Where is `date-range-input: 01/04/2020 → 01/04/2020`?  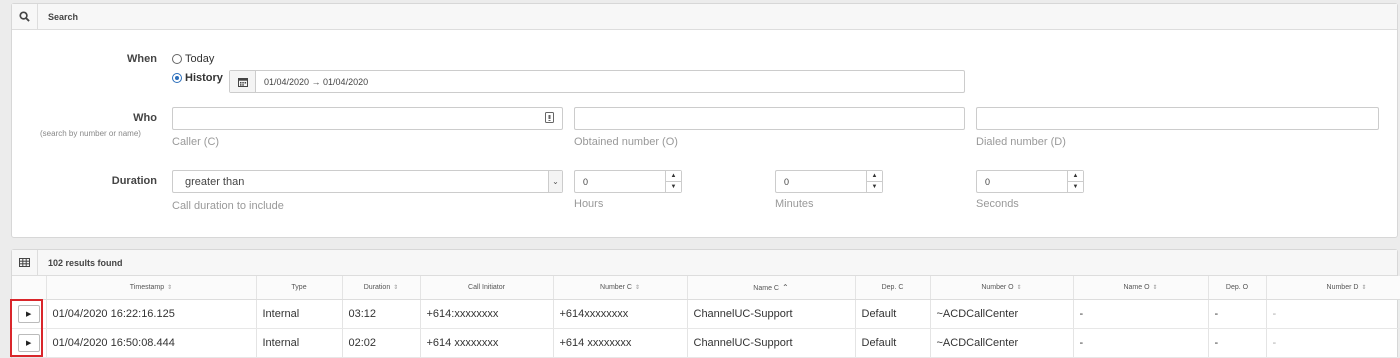 date-range-input: 01/04/2020 → 01/04/2020 is located at coordinates (597, 81).